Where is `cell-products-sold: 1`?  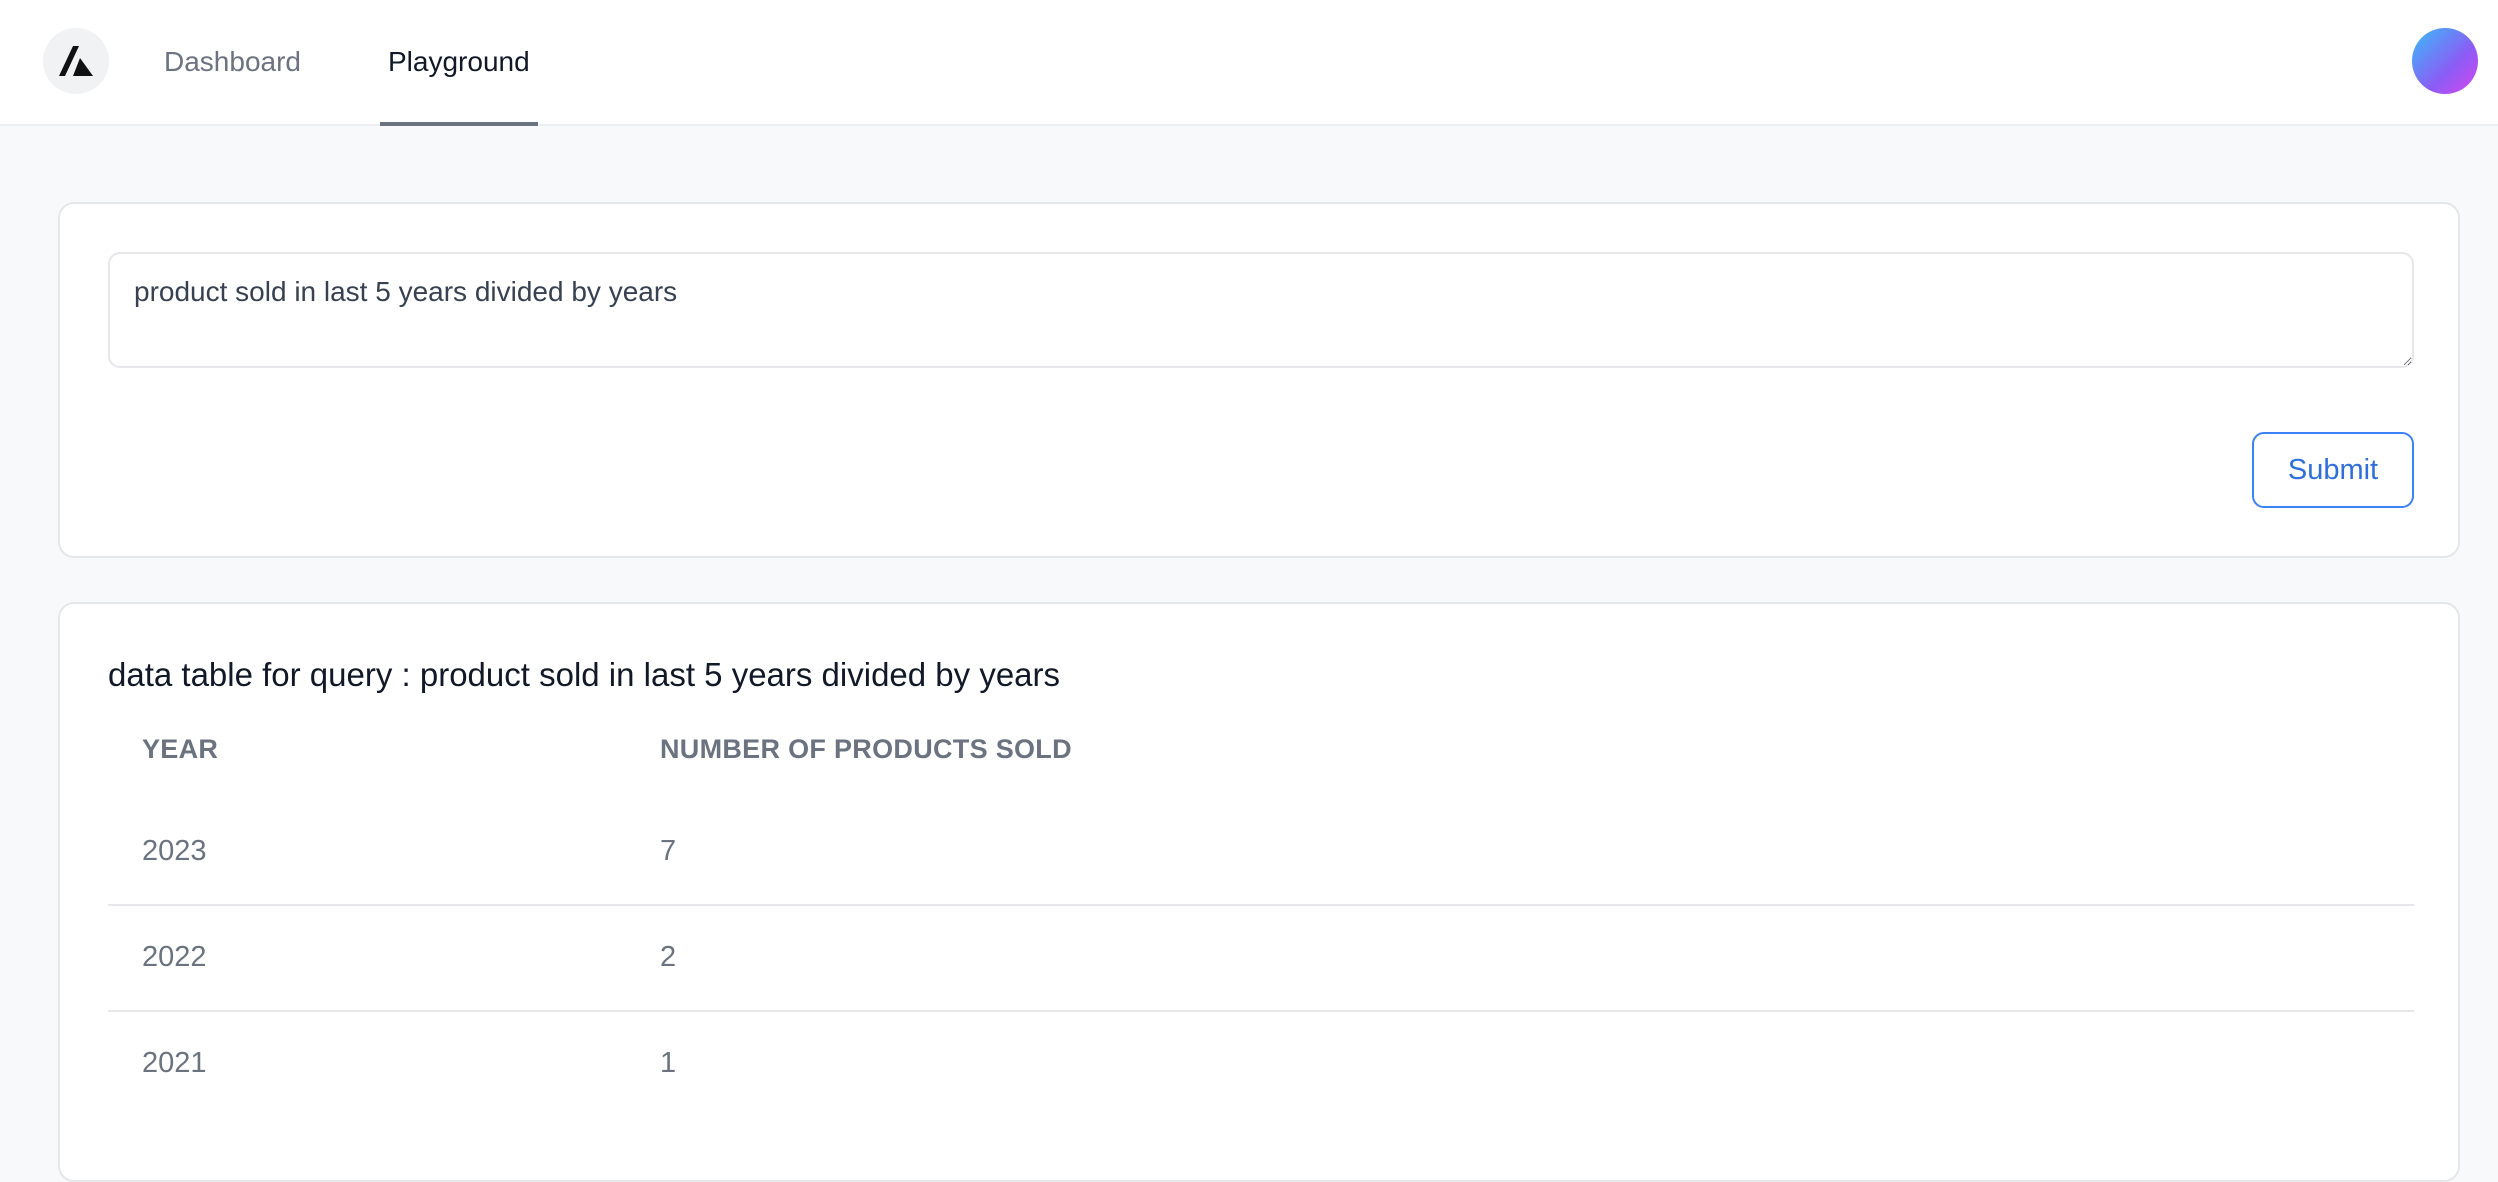 cell-products-sold: 1 is located at coordinates (668, 1063).